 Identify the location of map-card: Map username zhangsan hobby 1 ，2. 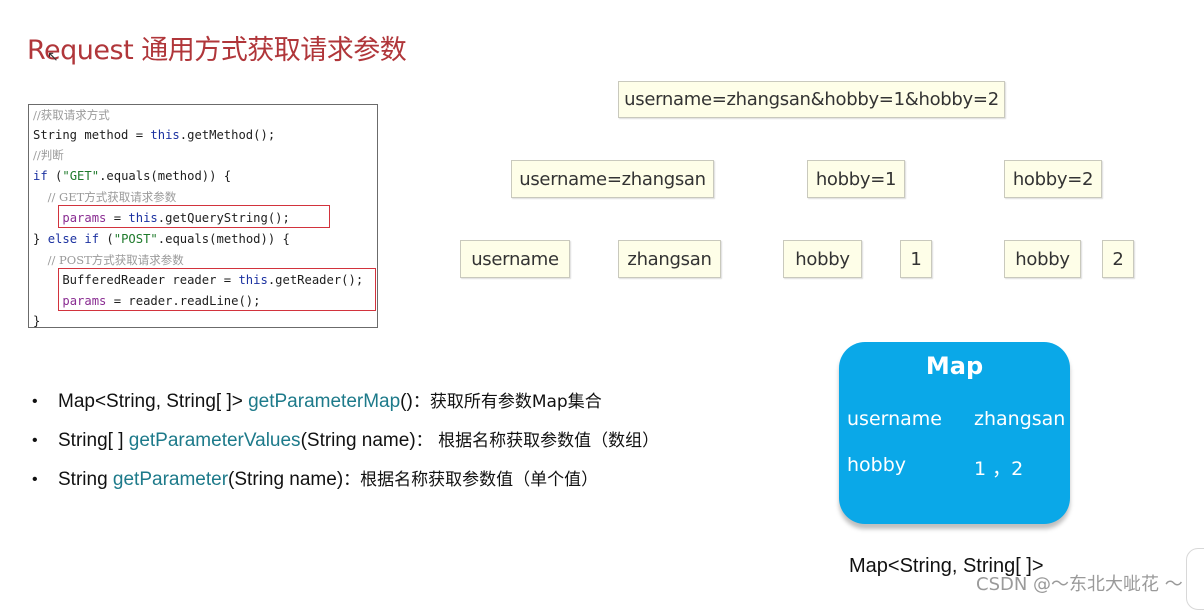
(954, 433).